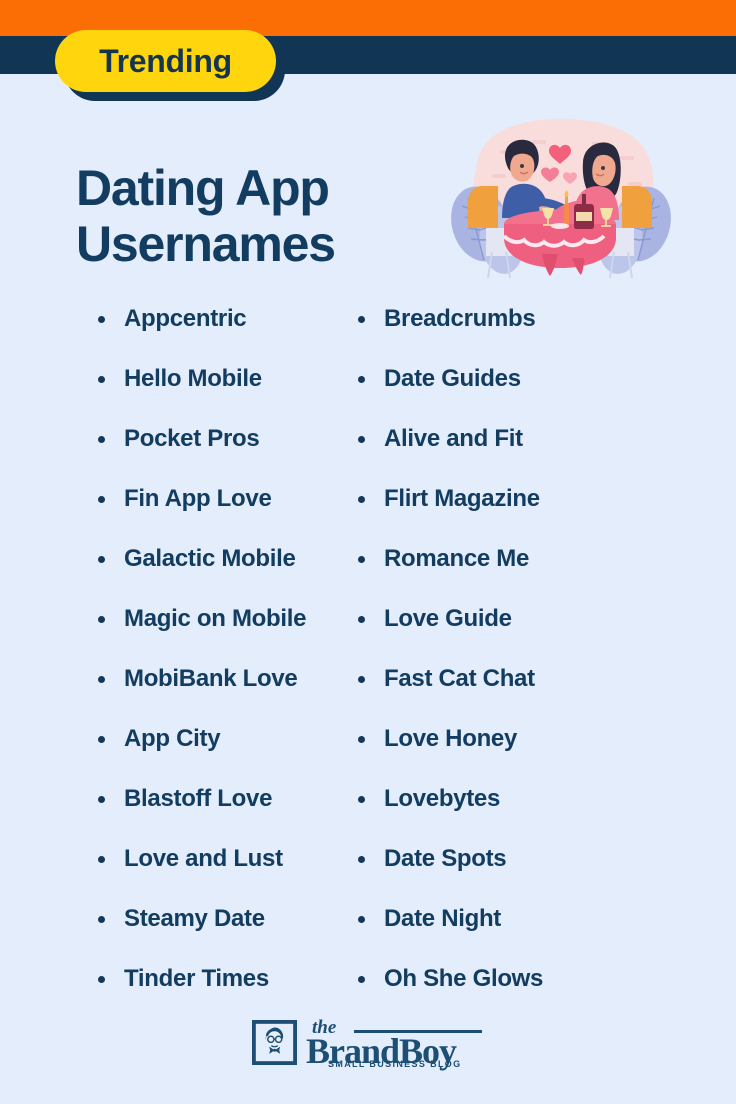 This screenshot has width=736, height=1104. What do you see at coordinates (219, 512) in the screenshot?
I see `list-item: Fin App Love` at bounding box center [219, 512].